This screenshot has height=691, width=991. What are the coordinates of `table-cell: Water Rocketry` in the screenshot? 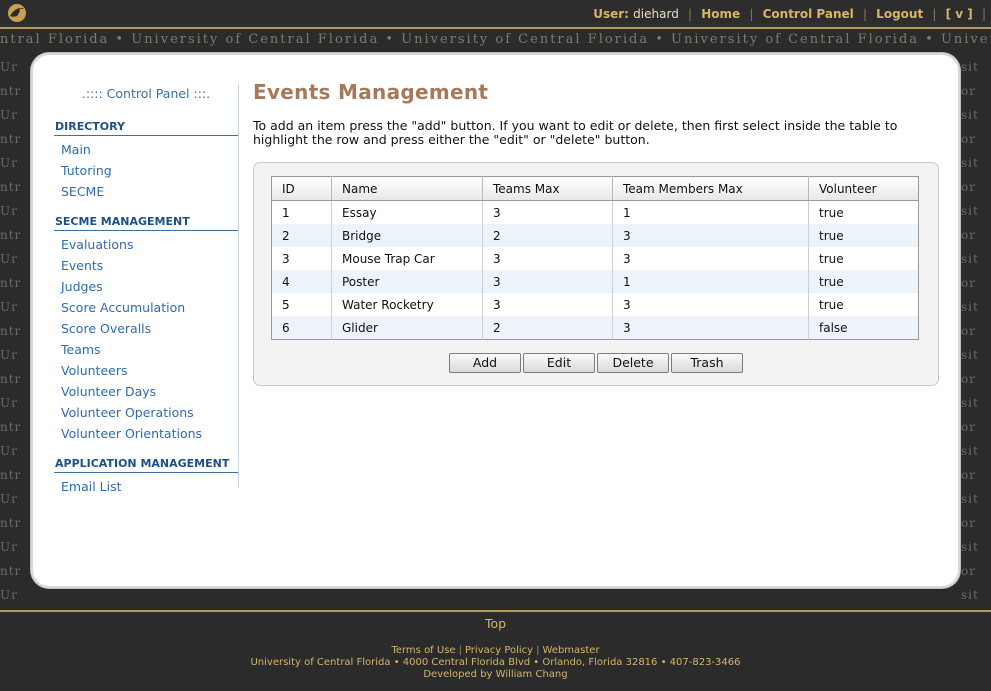 It's located at (407, 304).